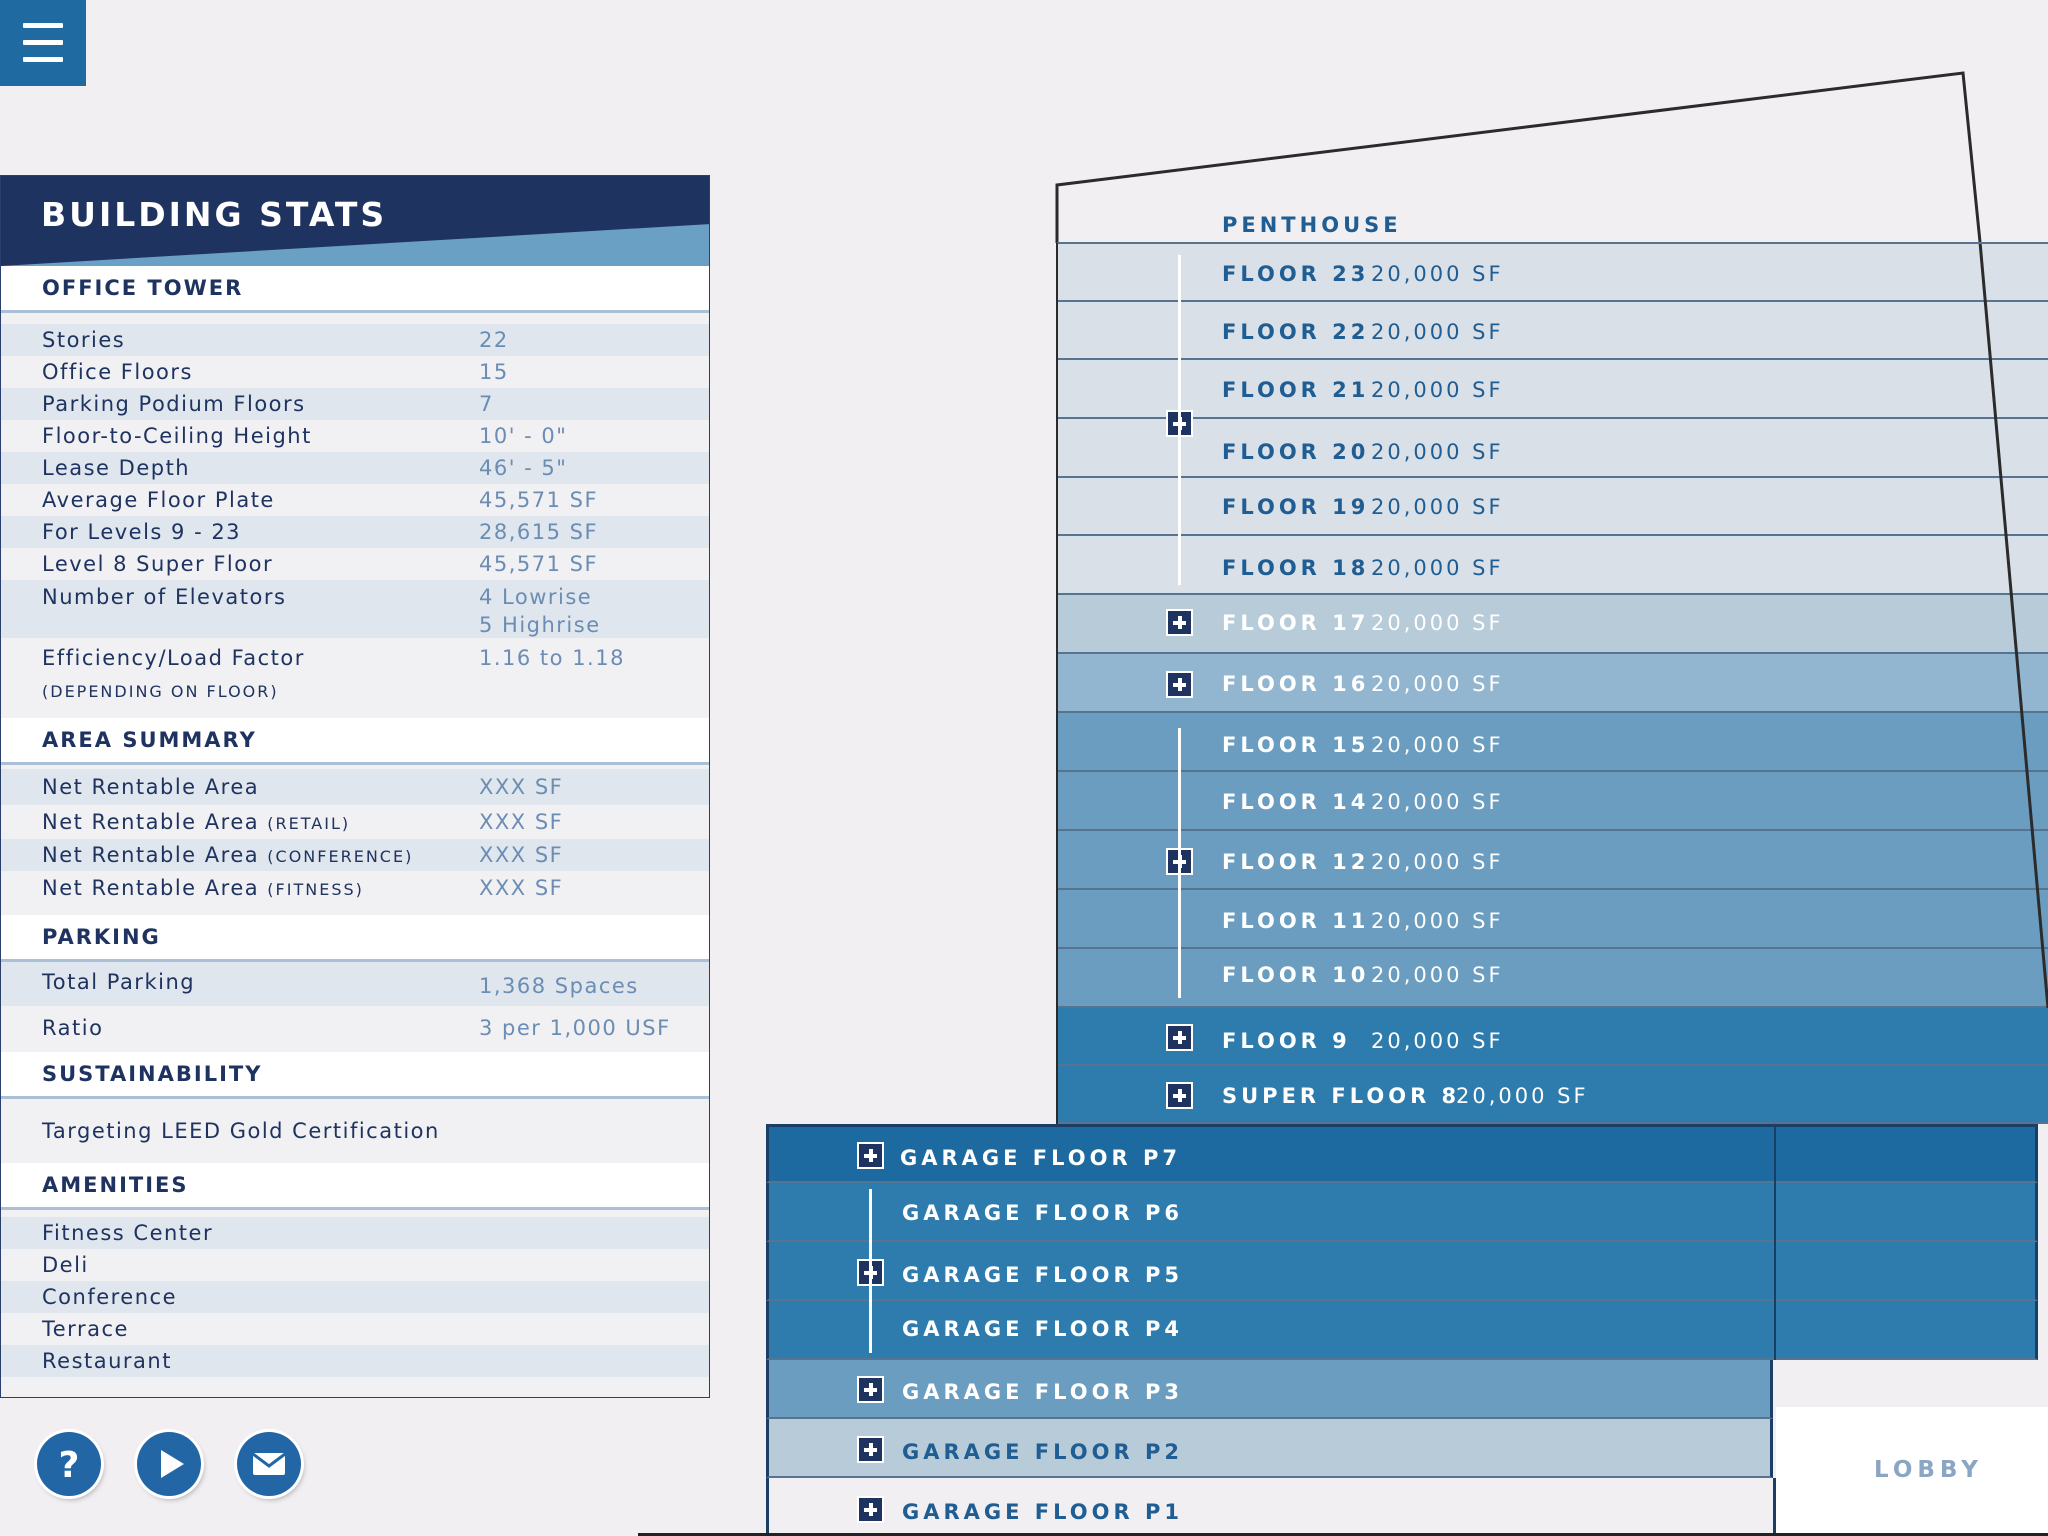 This screenshot has height=1536, width=2048. Describe the element at coordinates (1928, 1470) in the screenshot. I see `lobby-label: LOBBY` at that location.